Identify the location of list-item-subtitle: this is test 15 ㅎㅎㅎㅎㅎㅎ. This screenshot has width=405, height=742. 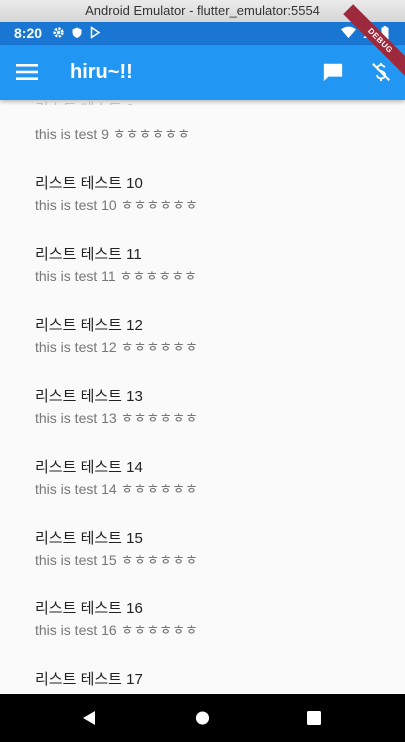
(116, 560).